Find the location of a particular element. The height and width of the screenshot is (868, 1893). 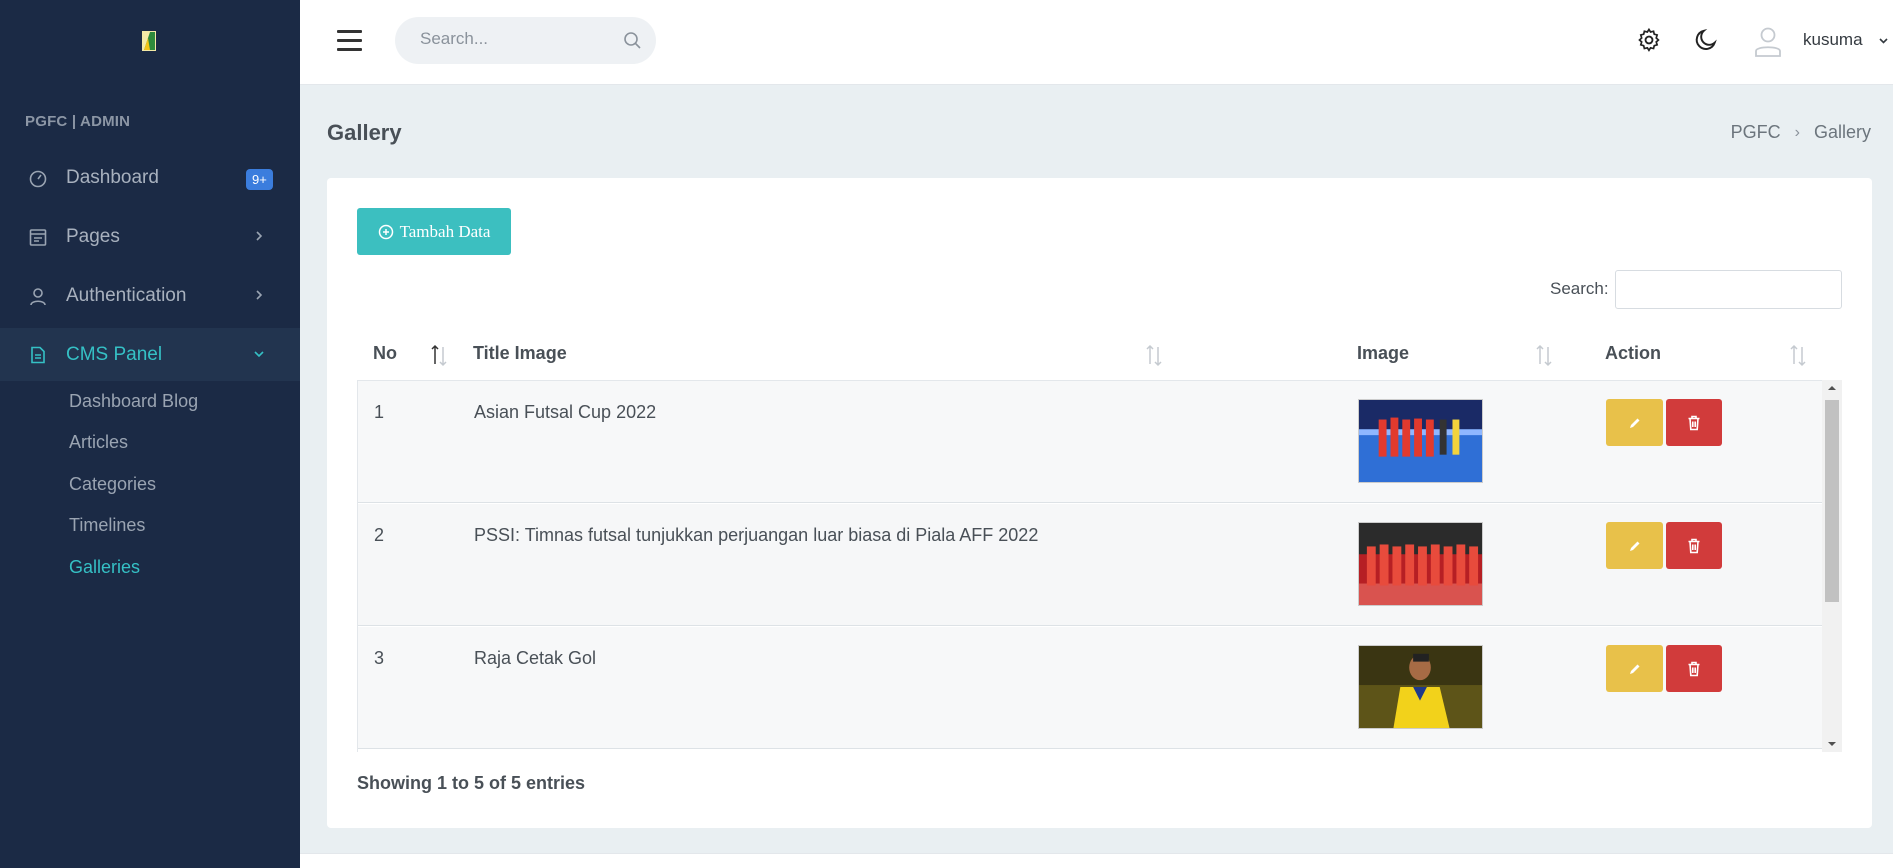

sidebar-item-cms-panel: CMS Panel is located at coordinates (150, 354).